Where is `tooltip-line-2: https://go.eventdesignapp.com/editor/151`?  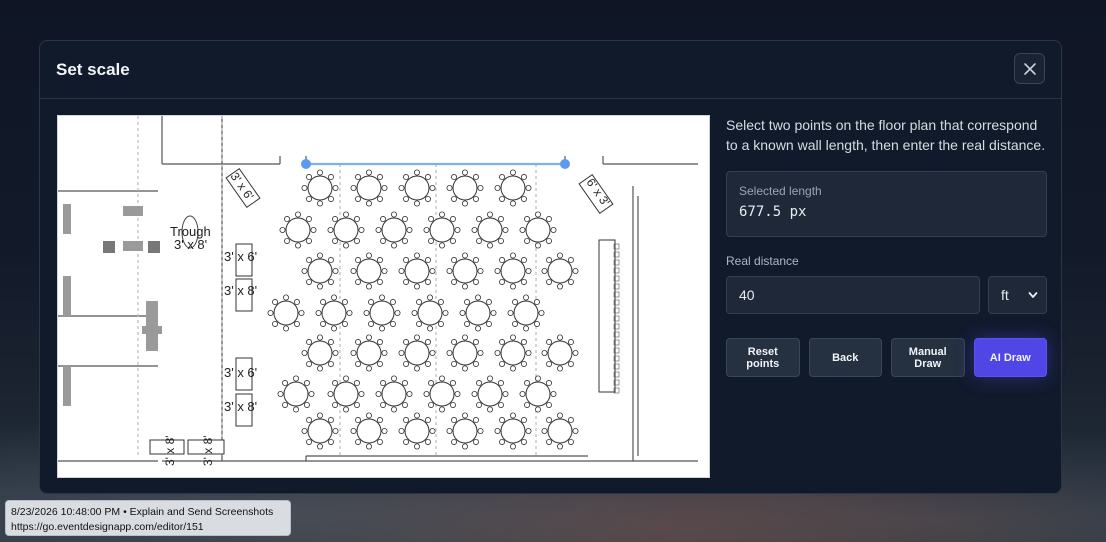 tooltip-line-2: https://go.eventdesignapp.com/editor/151 is located at coordinates (107, 527).